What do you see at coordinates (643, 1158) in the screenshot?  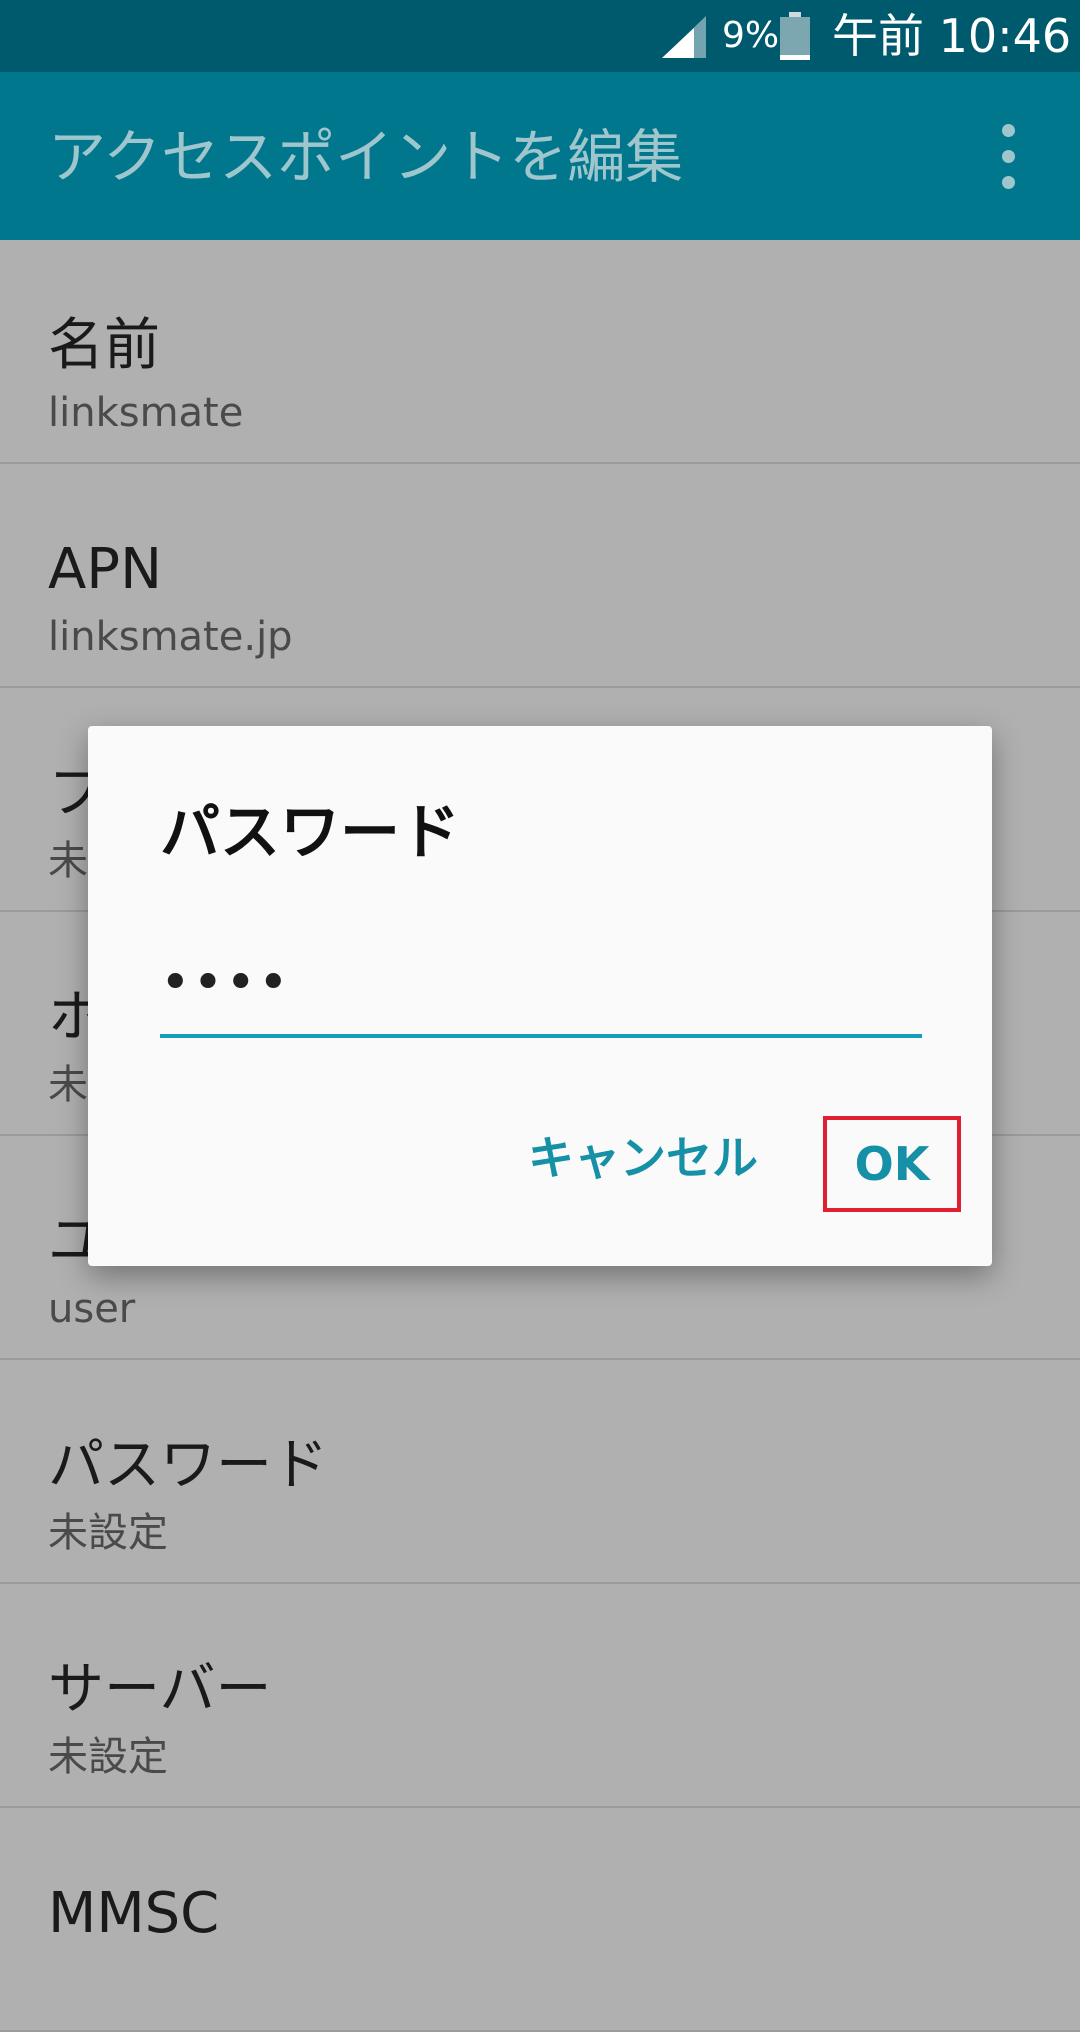 I see `cancel-button: キャンセル` at bounding box center [643, 1158].